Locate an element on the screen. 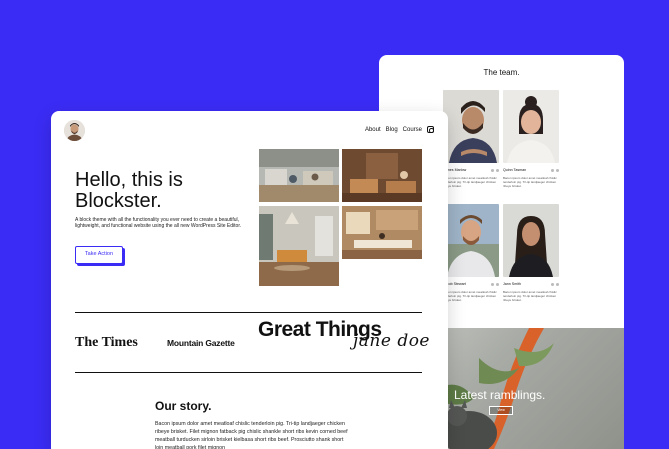 The image size is (669, 449). logo-jane-doe: jane doe is located at coordinates (391, 341).